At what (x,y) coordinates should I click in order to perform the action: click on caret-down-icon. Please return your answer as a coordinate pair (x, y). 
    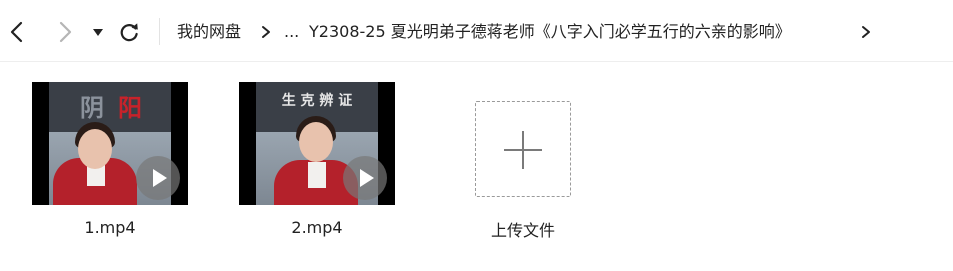
    Looking at the image, I should click on (98, 32).